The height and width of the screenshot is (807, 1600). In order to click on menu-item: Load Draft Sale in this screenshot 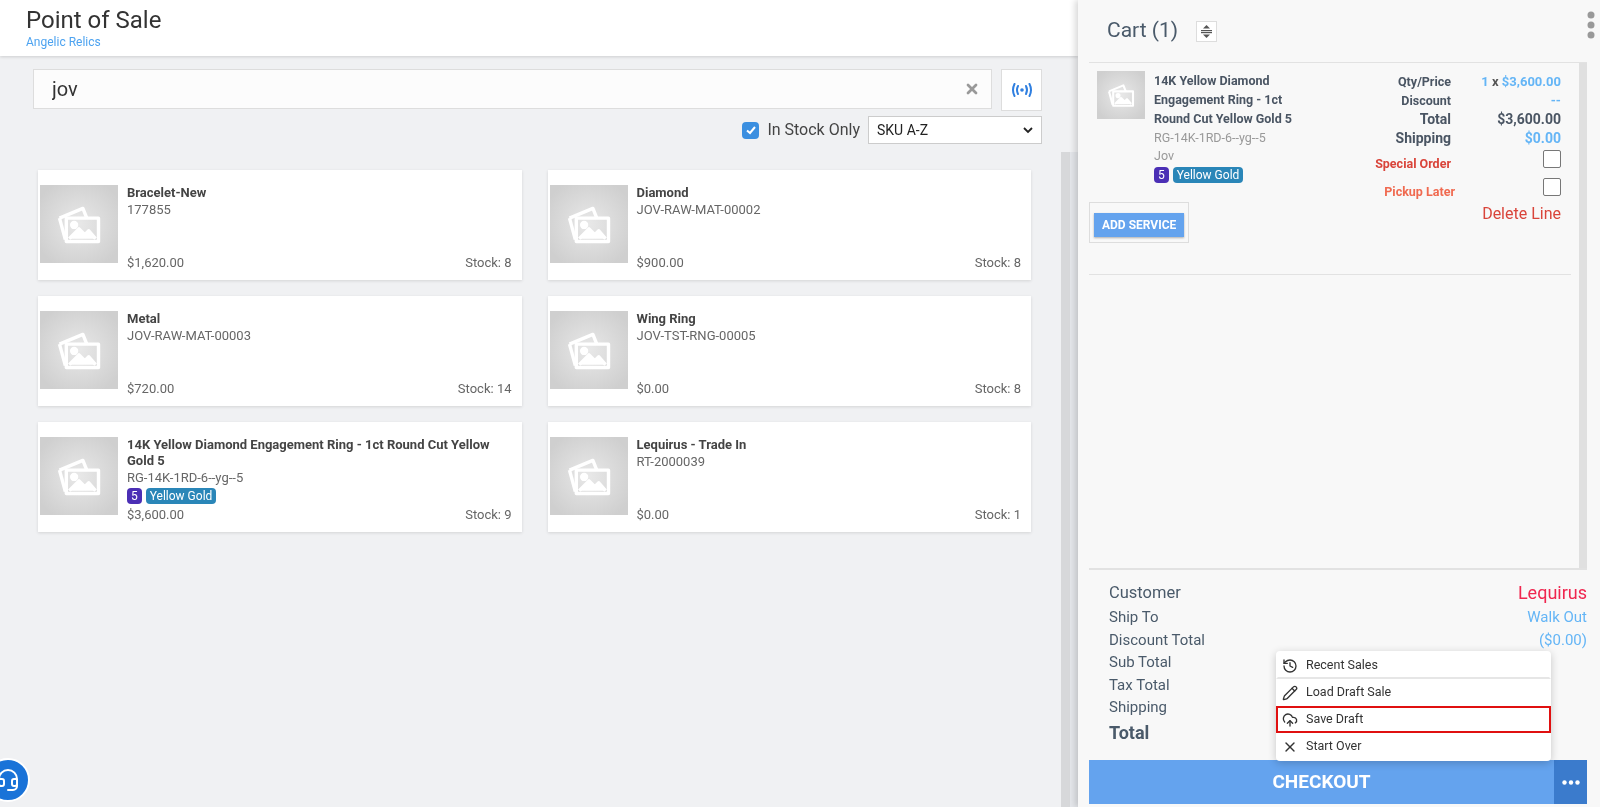, I will do `click(1413, 692)`.